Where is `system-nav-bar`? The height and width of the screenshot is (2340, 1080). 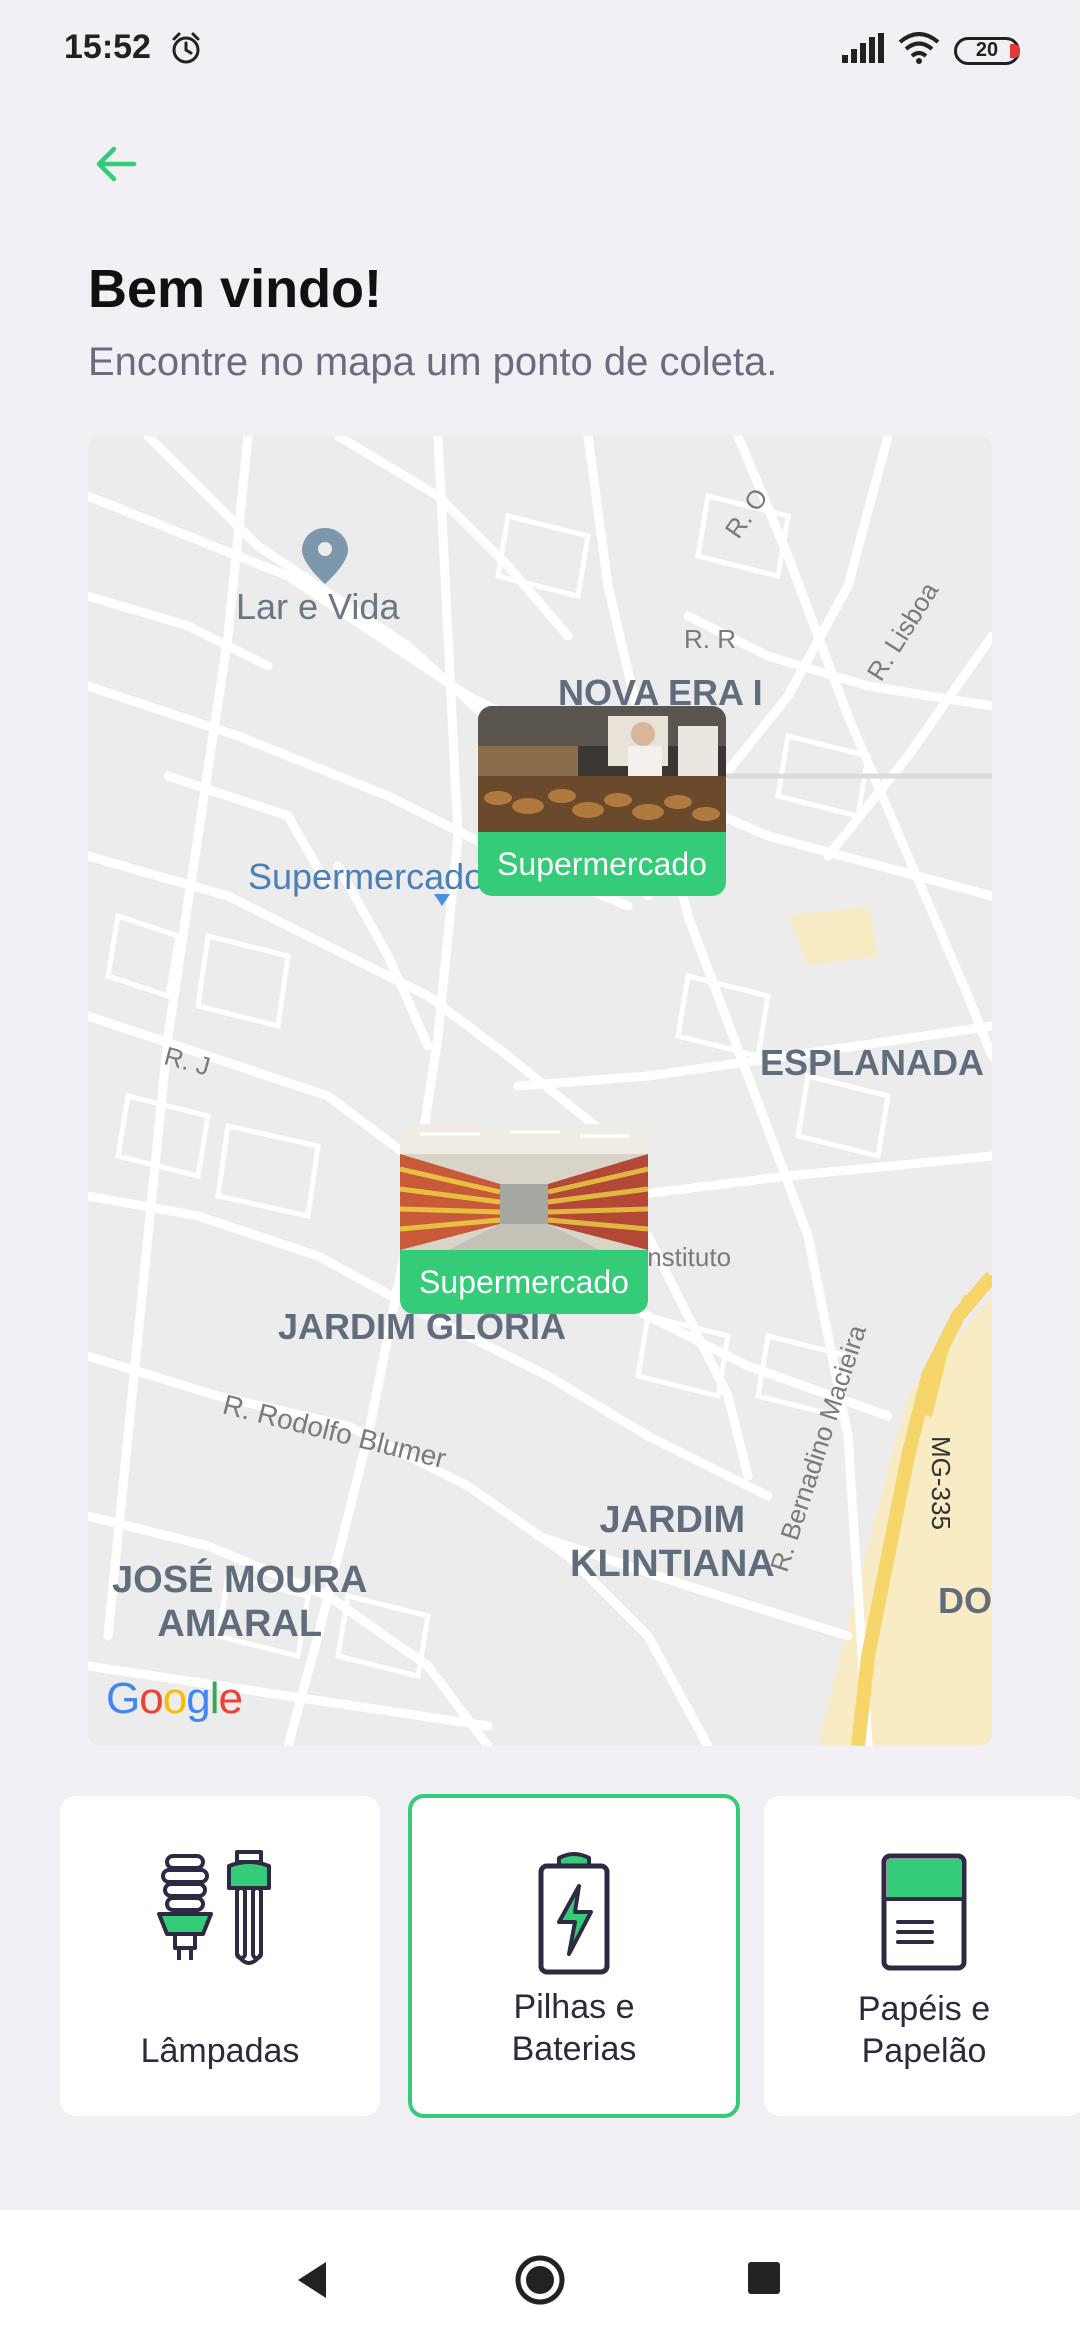
system-nav-bar is located at coordinates (540, 2275).